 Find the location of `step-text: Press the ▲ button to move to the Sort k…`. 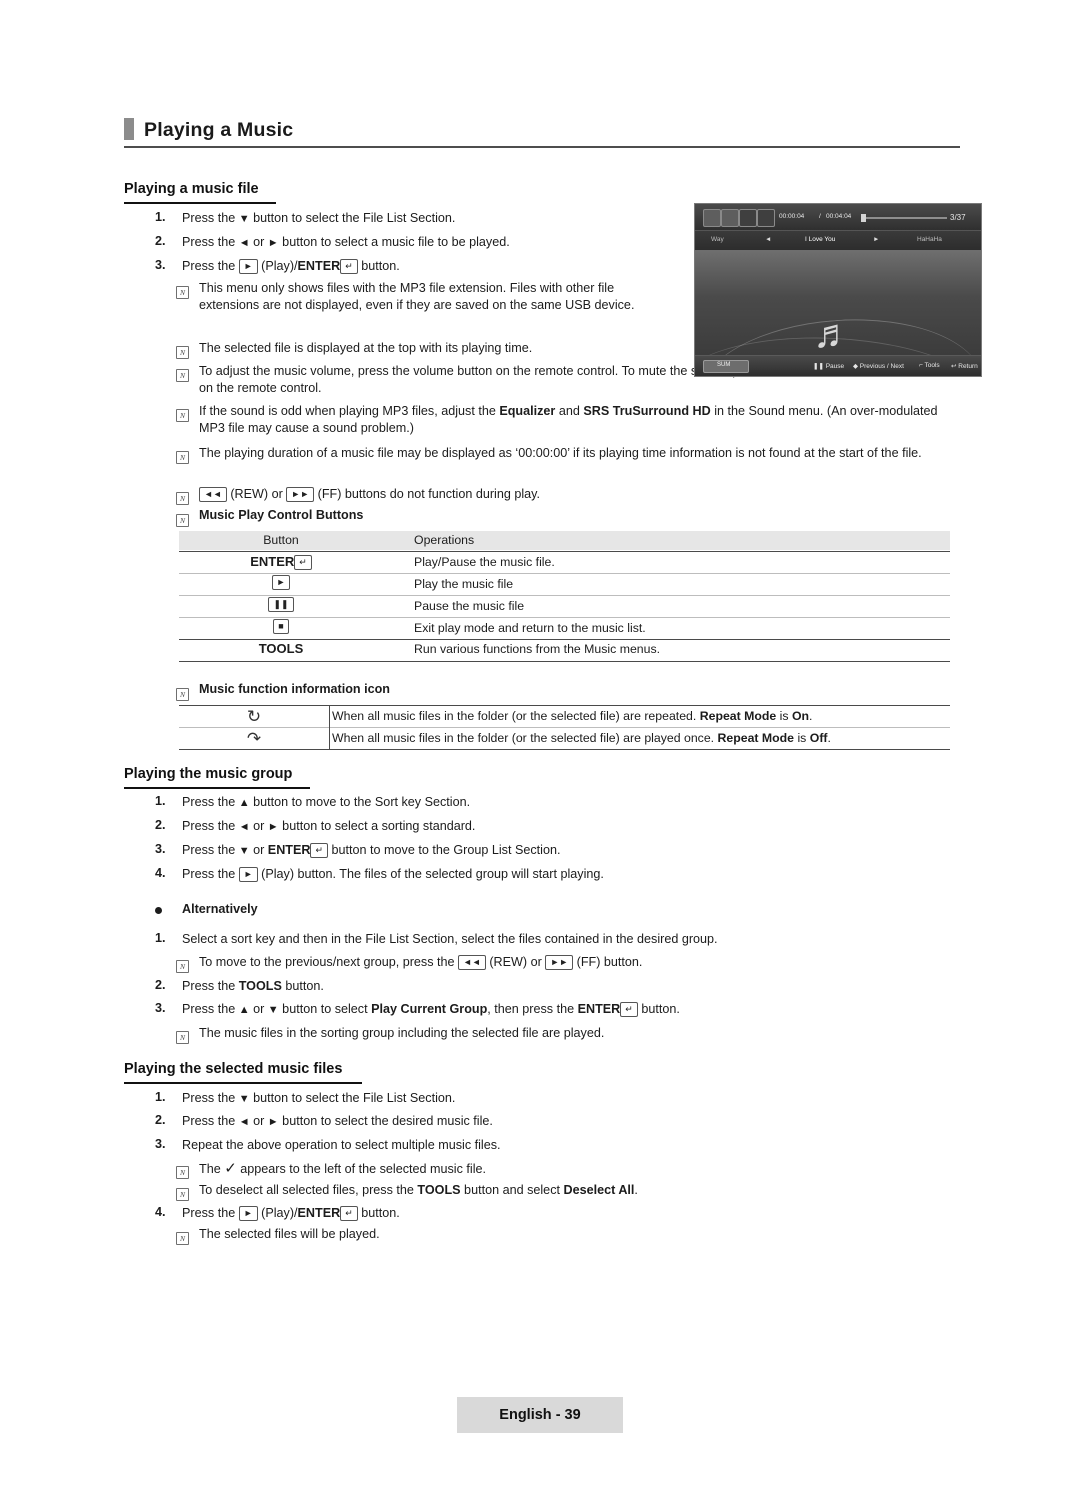

step-text: Press the ▲ button to move to the Sort k… is located at coordinates (326, 802).